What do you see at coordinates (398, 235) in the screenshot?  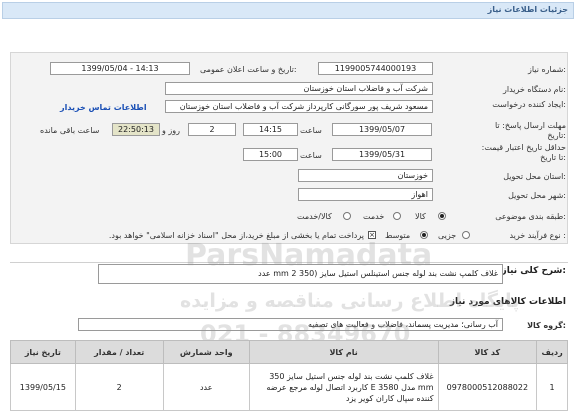 I see `process-medium-label: متوسط` at bounding box center [398, 235].